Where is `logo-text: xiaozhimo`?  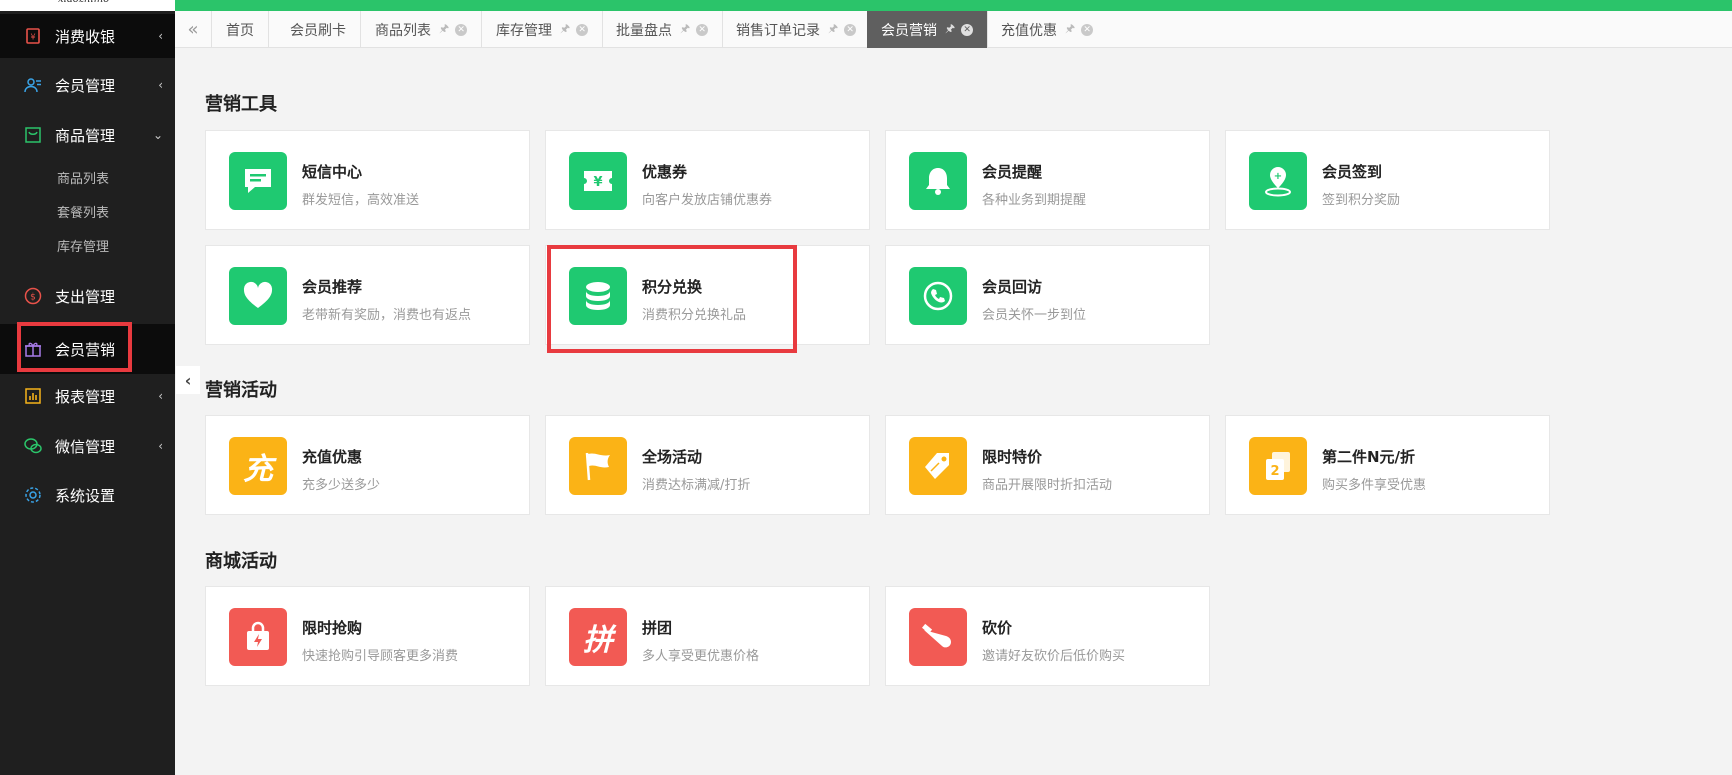 logo-text: xiaozhimo is located at coordinates (83, 2).